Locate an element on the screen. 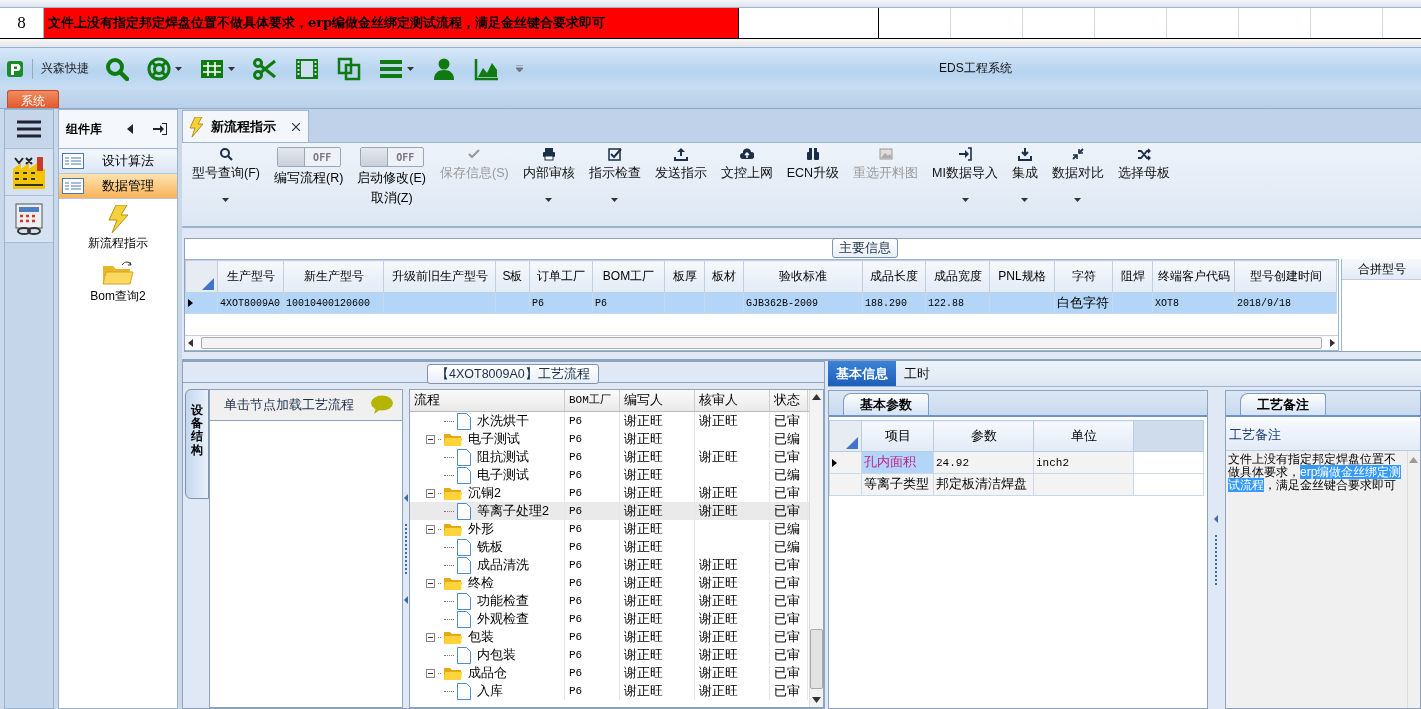 The width and height of the screenshot is (1421, 709). tree-row: 成品清洗 P6 谢正旺 谢正旺 已审 is located at coordinates (609, 565).